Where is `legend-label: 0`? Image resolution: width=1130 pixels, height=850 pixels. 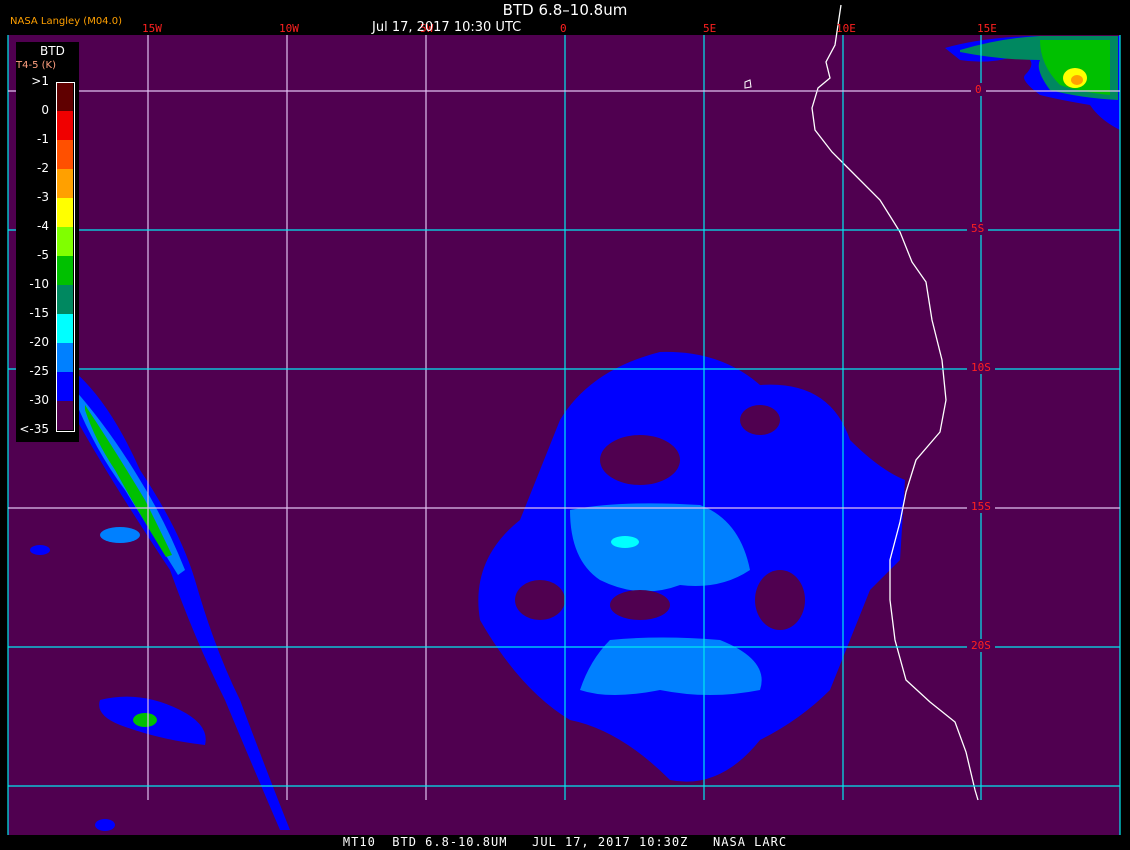
legend-label: 0 is located at coordinates (45, 110).